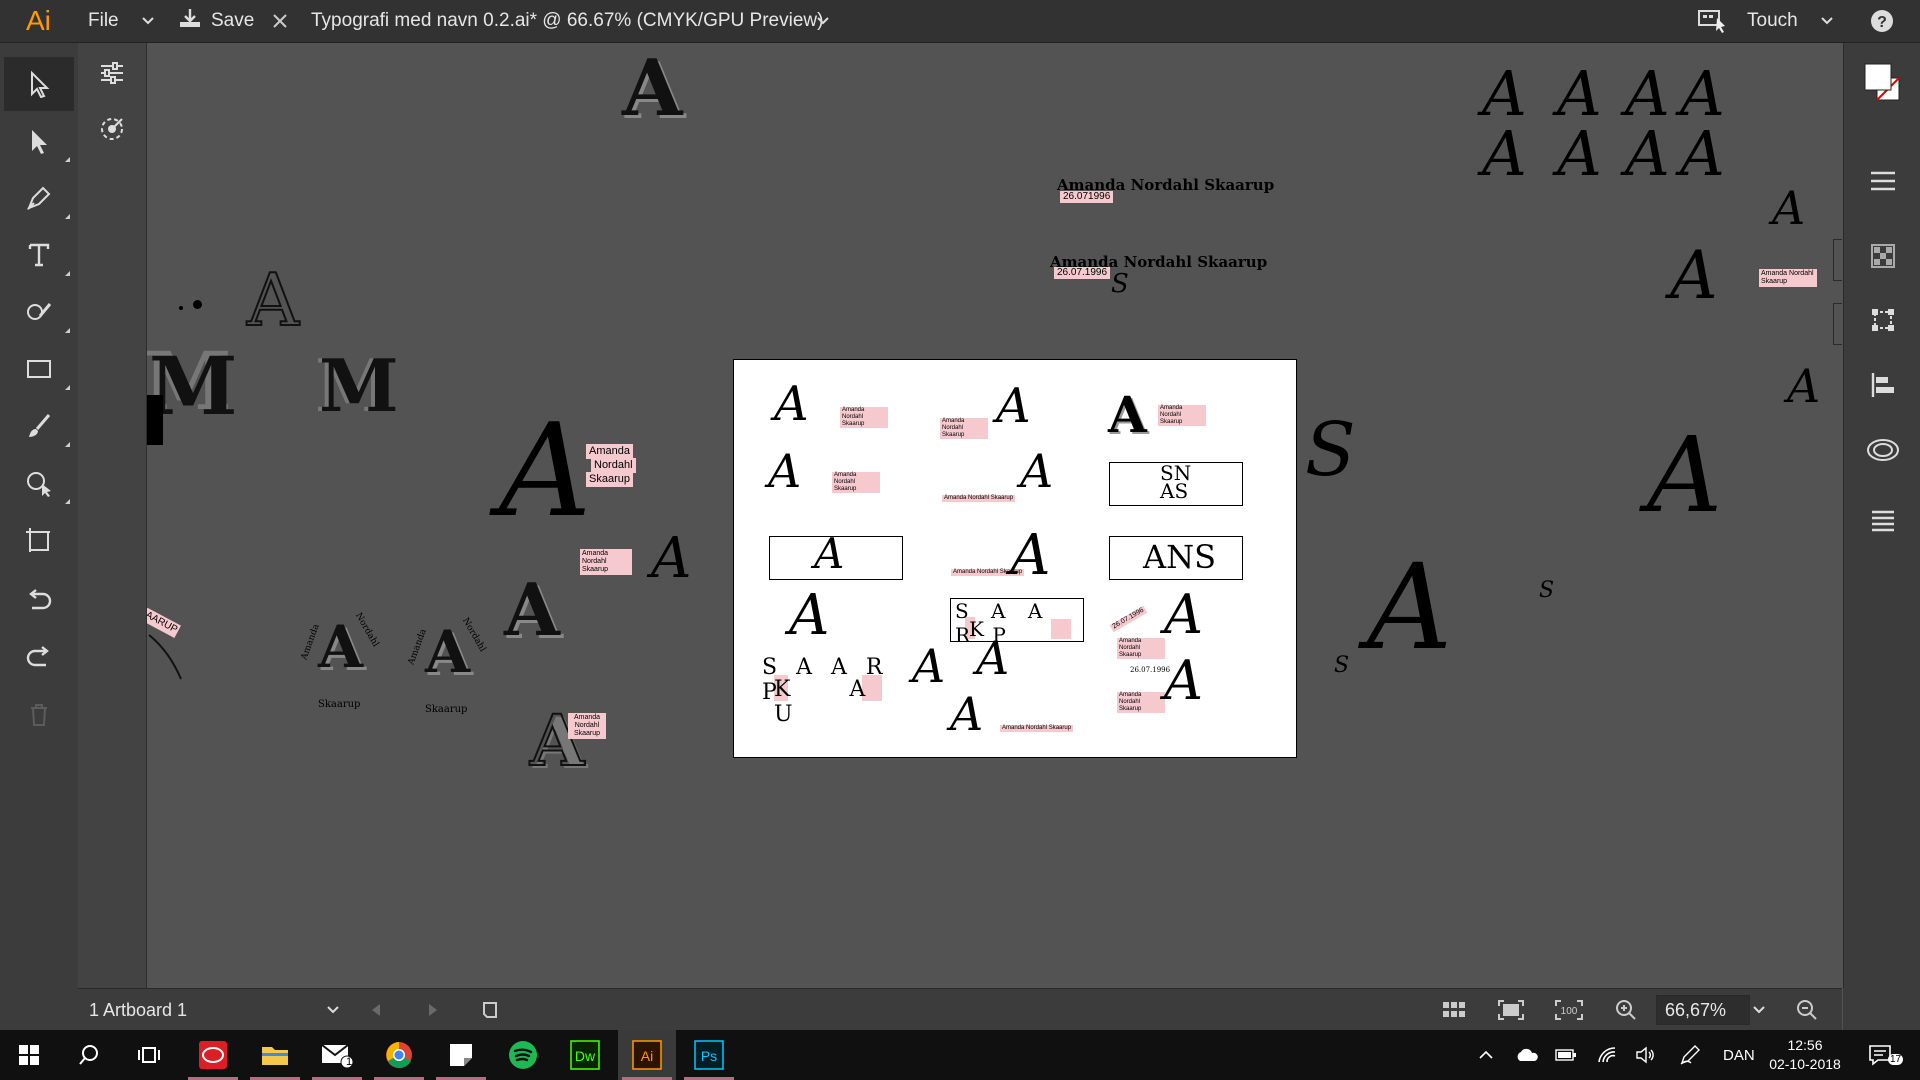 The width and height of the screenshot is (1920, 1080). What do you see at coordinates (399, 1055) in the screenshot?
I see `chrome-app` at bounding box center [399, 1055].